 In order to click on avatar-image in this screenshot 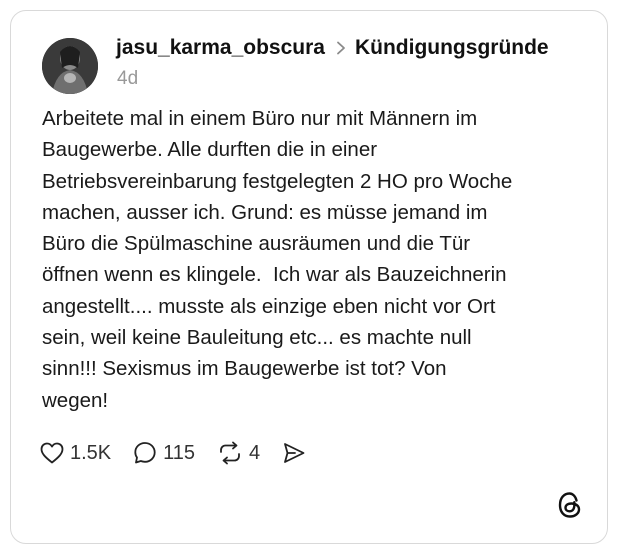, I will do `click(70, 66)`.